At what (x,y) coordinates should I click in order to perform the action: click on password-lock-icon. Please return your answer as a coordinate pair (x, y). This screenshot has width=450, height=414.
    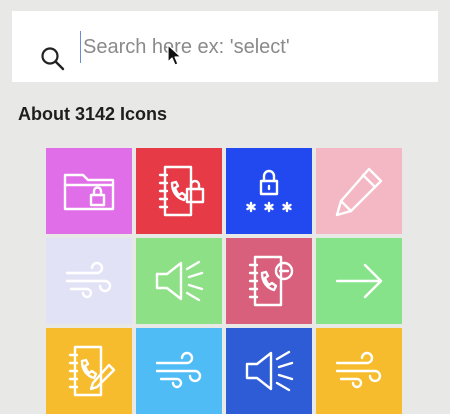
    Looking at the image, I should click on (269, 191).